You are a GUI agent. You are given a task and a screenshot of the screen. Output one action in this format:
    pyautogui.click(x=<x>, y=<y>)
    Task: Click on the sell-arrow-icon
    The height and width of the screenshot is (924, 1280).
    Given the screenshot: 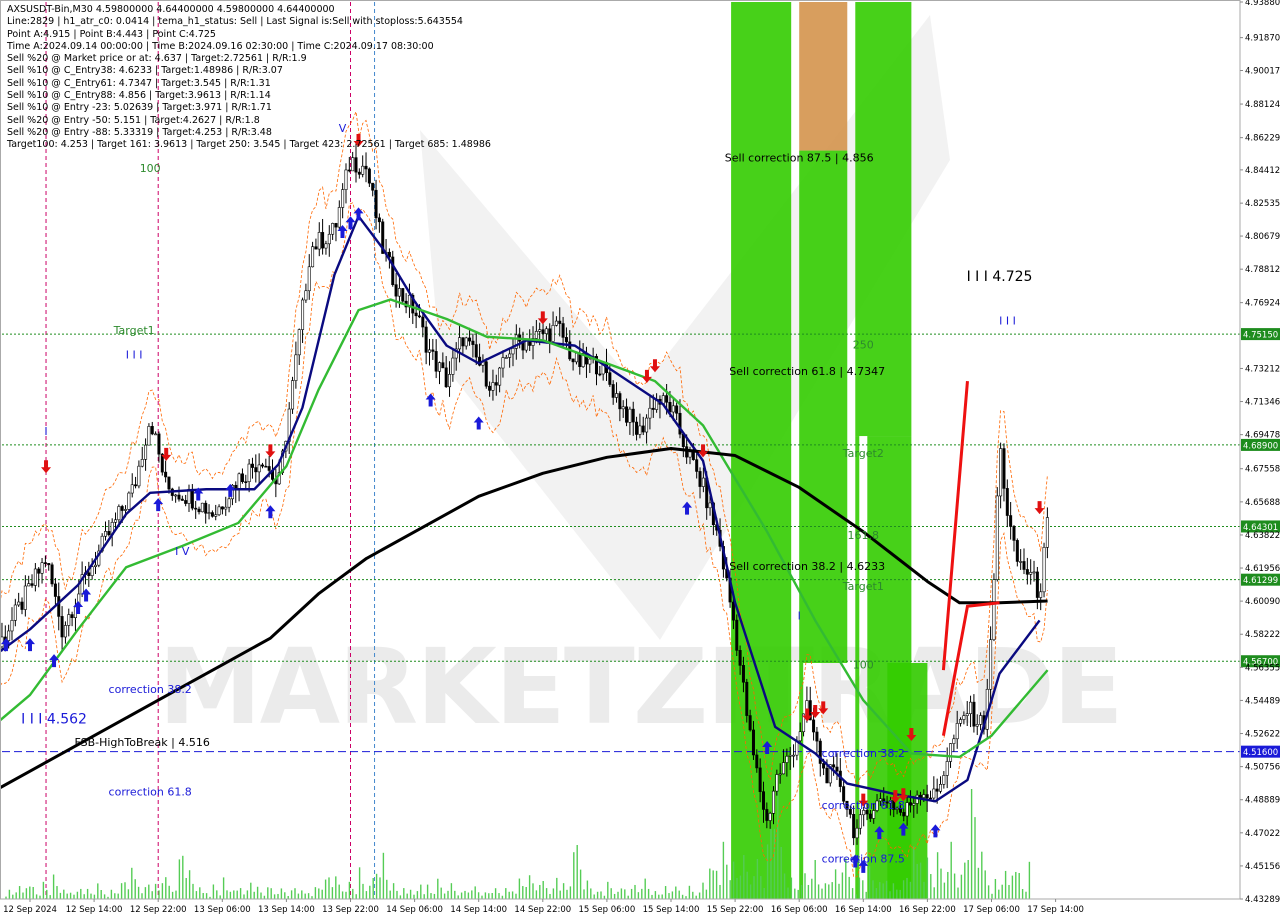 What is the action you would take?
    pyautogui.click(x=46, y=467)
    